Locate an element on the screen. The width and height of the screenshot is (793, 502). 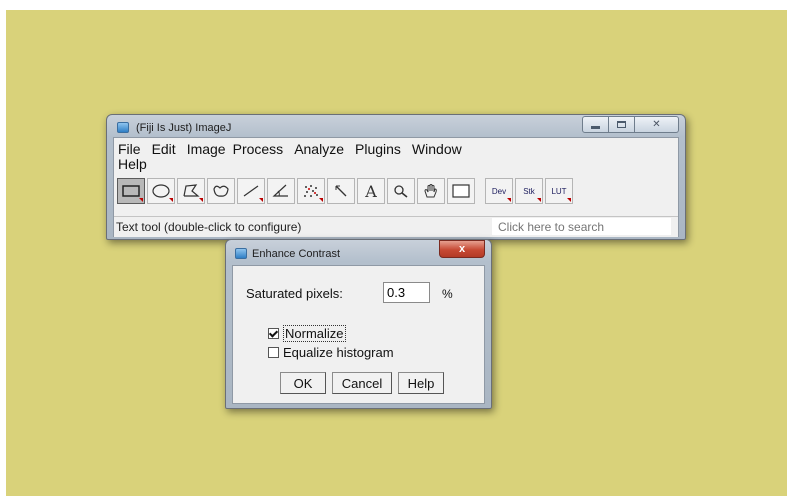
status-text: Text tool (double-click to configure) is located at coordinates (209, 227).